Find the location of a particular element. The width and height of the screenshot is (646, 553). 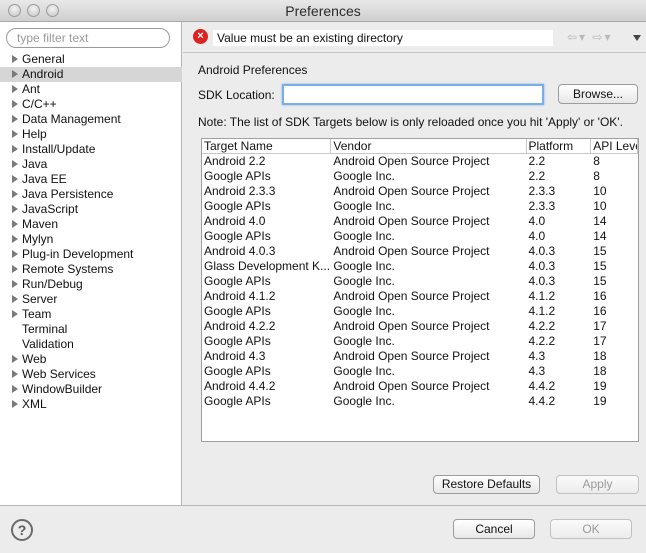

tree-item-remote-systems: Remote Systems is located at coordinates (91, 269).